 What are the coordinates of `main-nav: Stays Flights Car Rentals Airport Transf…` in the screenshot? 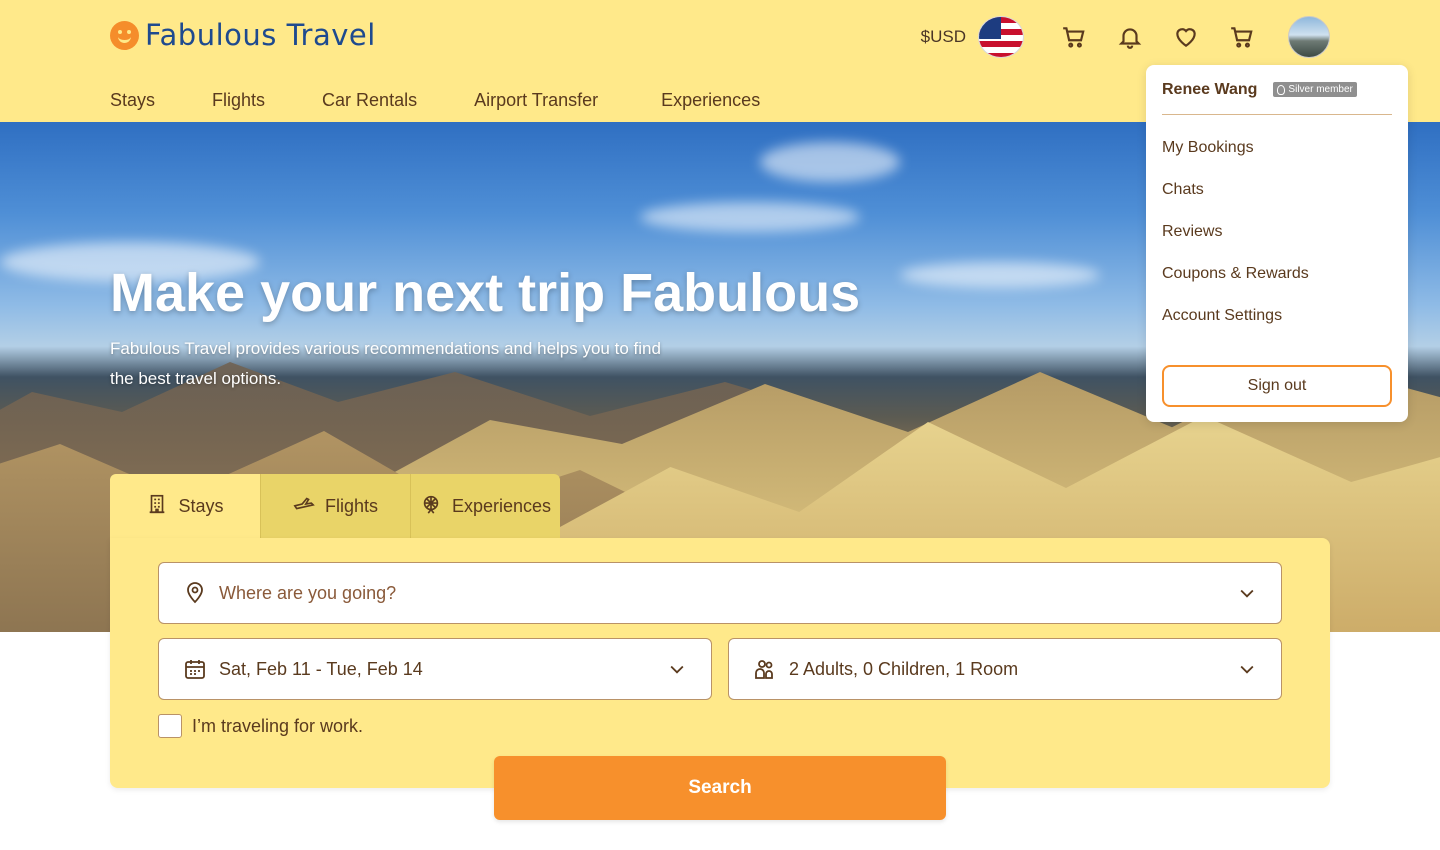 It's located at (463, 100).